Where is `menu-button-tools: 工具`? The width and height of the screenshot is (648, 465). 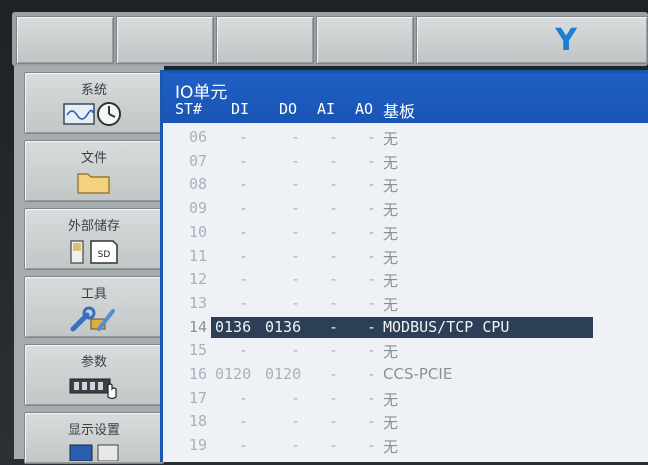 menu-button-tools: 工具 is located at coordinates (94, 307).